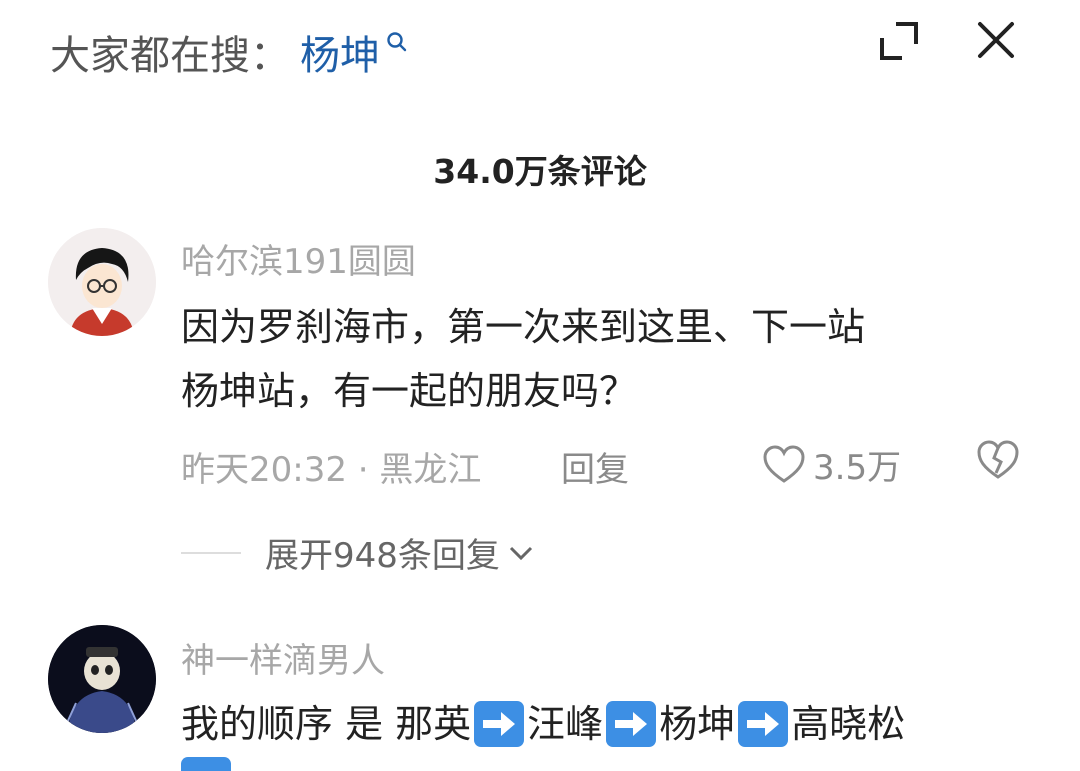 This screenshot has height=771, width=1080. Describe the element at coordinates (697, 724) in the screenshot. I see `comment-segment: 杨坤` at that location.